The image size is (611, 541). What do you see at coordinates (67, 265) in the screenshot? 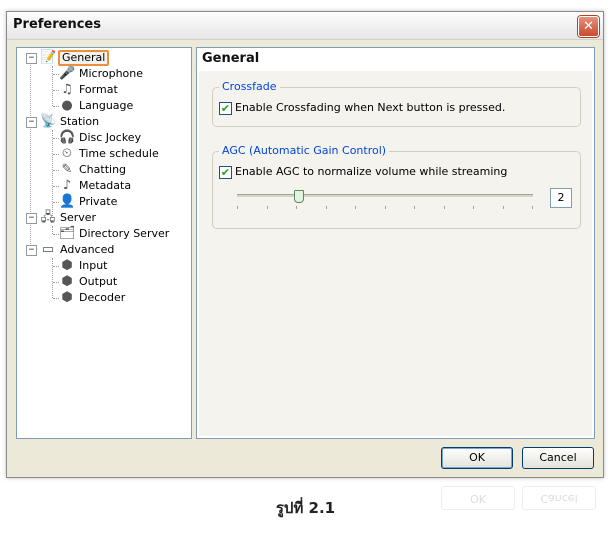
I see `input-icon: ⬢` at bounding box center [67, 265].